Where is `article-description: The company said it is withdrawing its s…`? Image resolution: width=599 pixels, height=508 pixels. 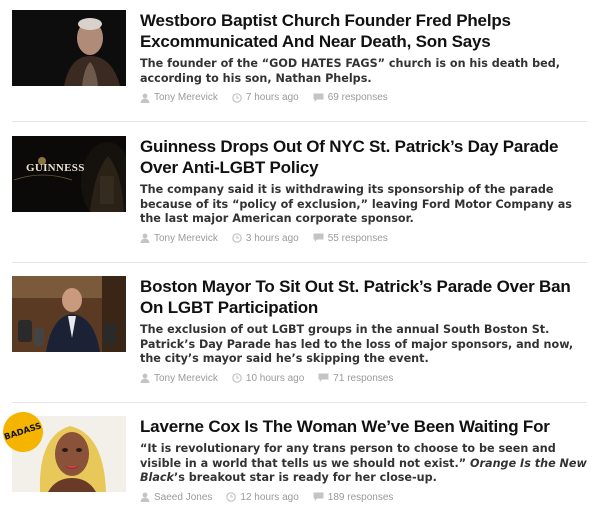
article-description: The company said it is withdrawing its s… is located at coordinates (356, 204).